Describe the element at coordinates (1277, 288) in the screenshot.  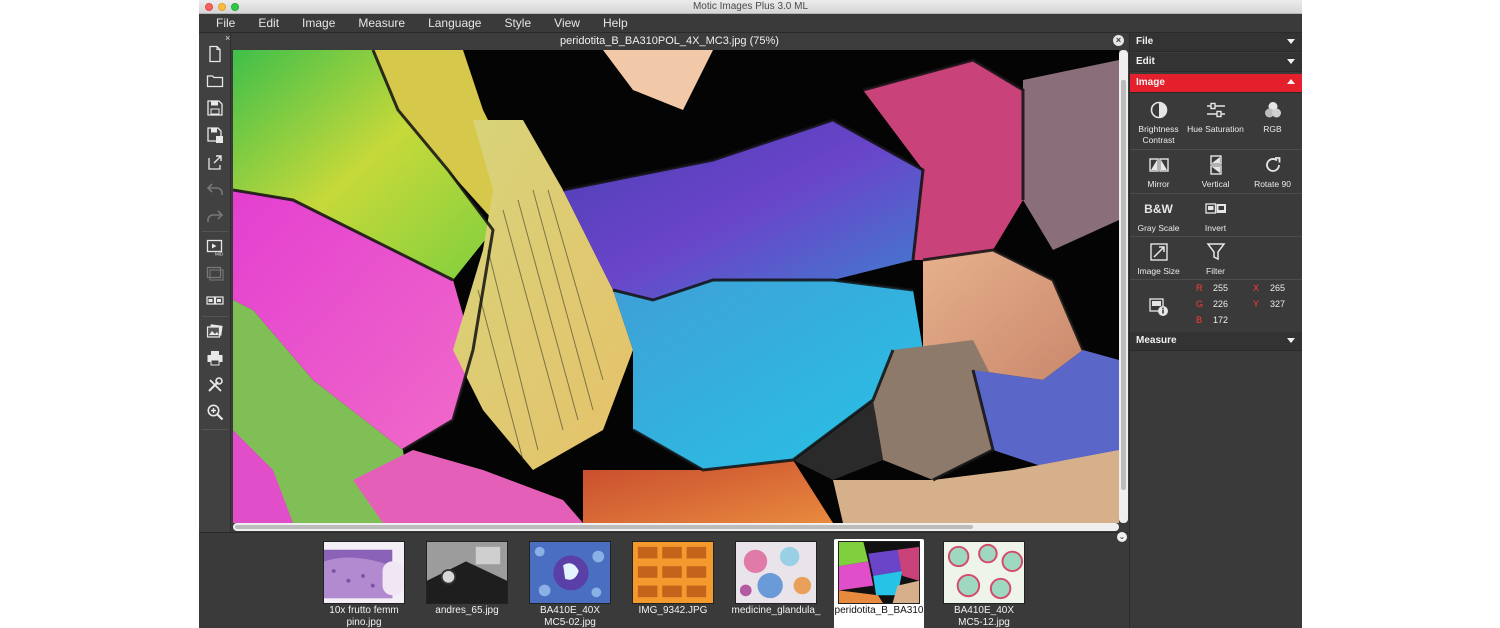
I see `pixel-x-value: 265` at that location.